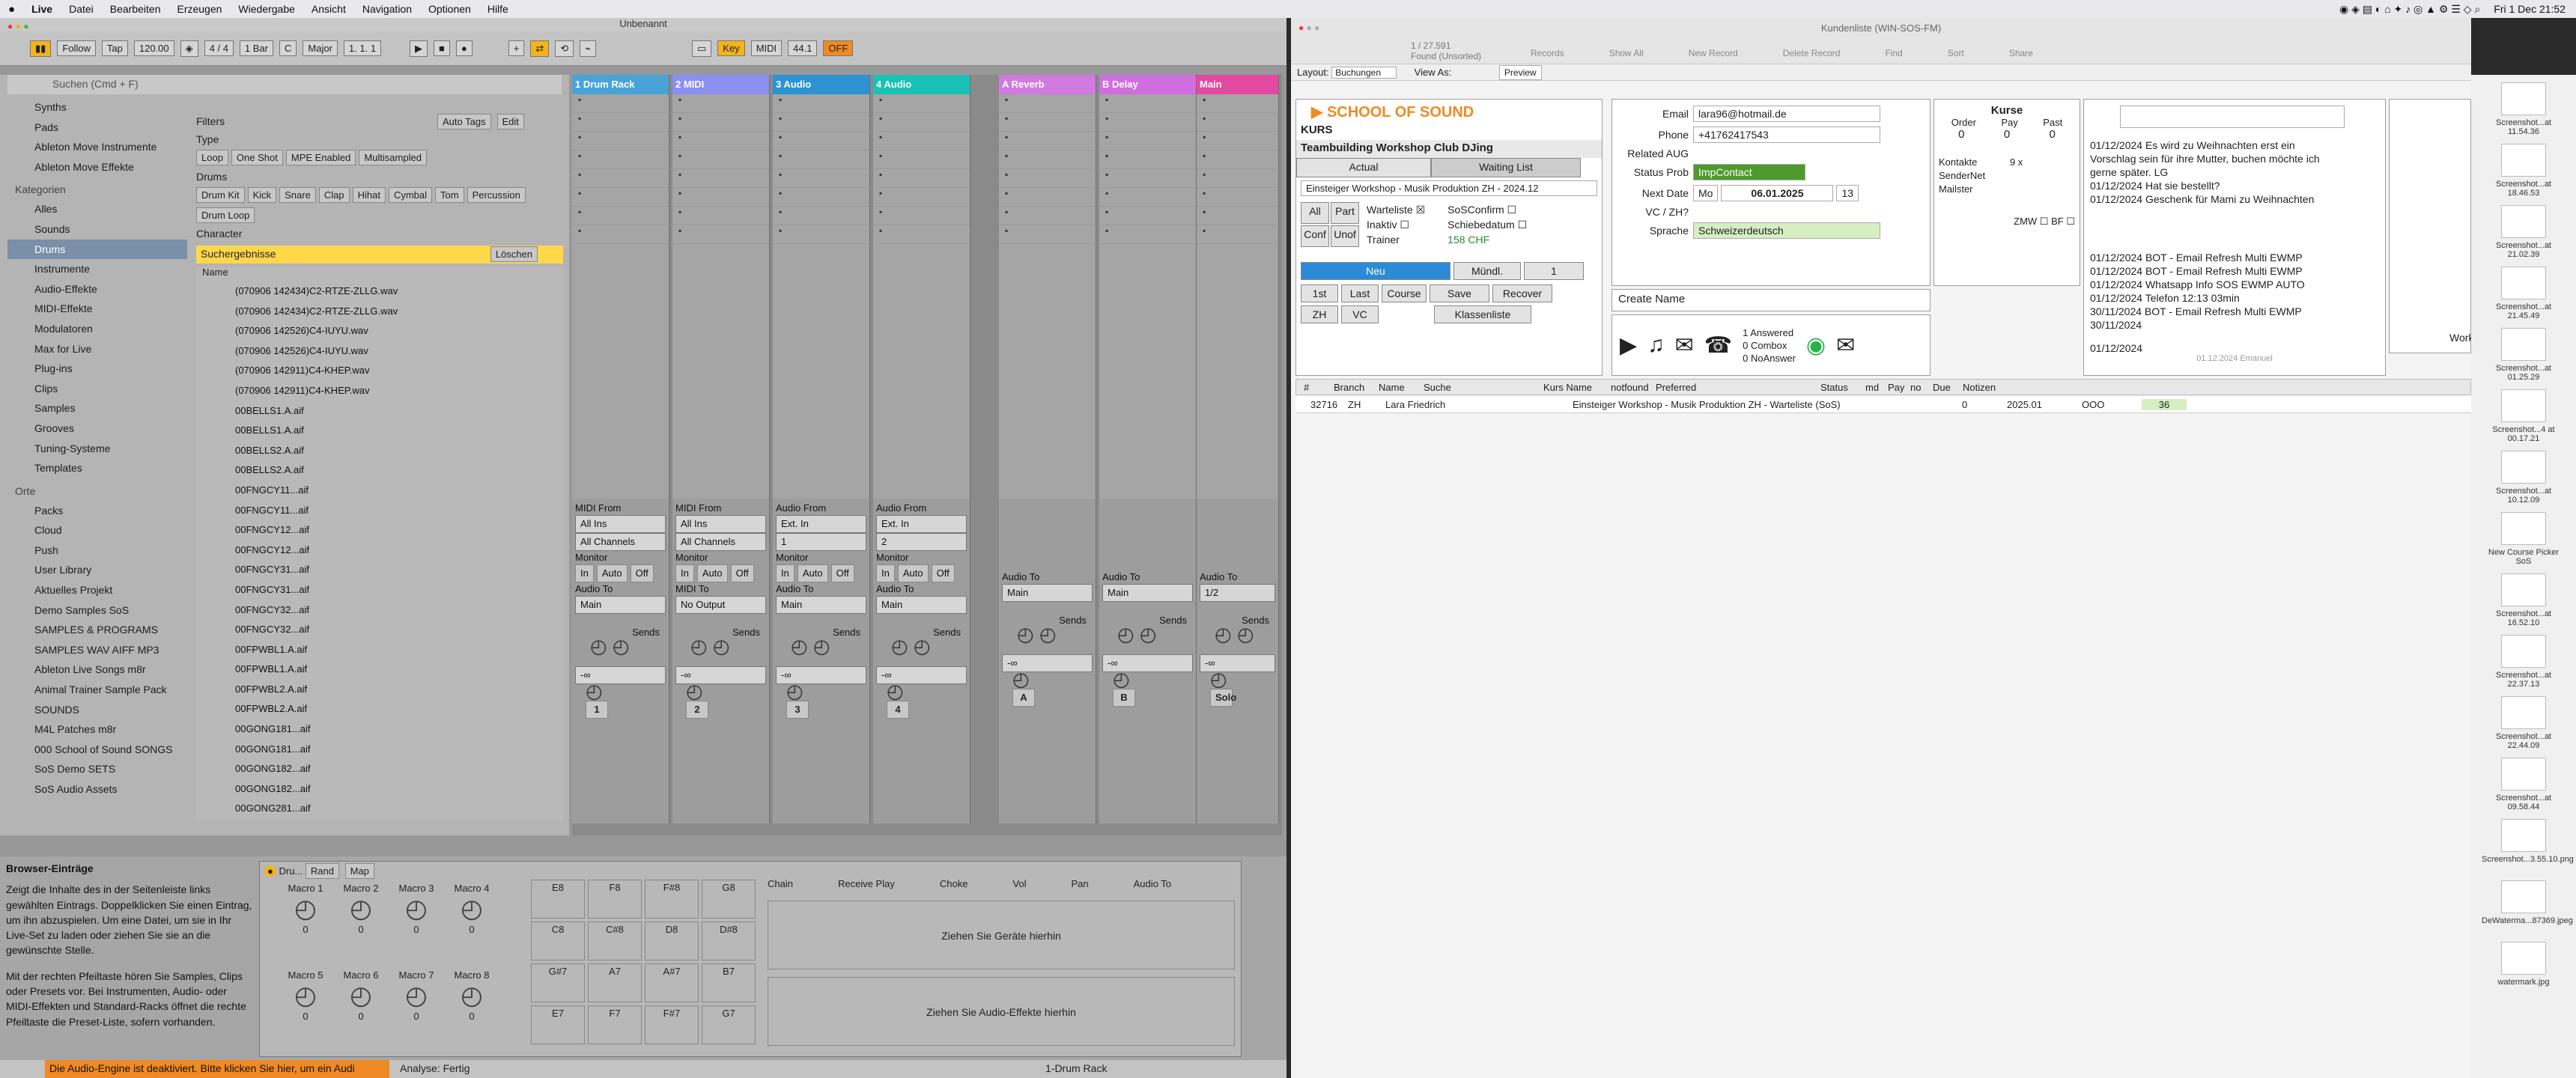 Image resolution: width=2576 pixels, height=1078 pixels. Describe the element at coordinates (498, 9) in the screenshot. I see `menu-item: Hilfe` at that location.